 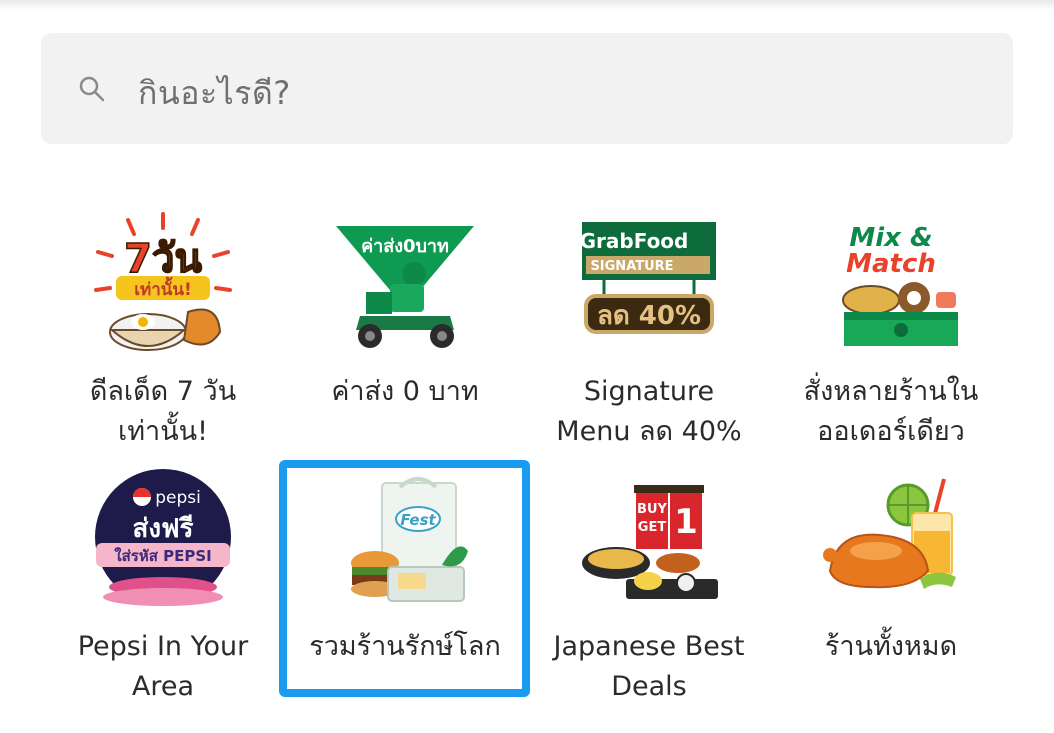 I want to click on category-label: Pepsi In Your Area, so click(x=163, y=666).